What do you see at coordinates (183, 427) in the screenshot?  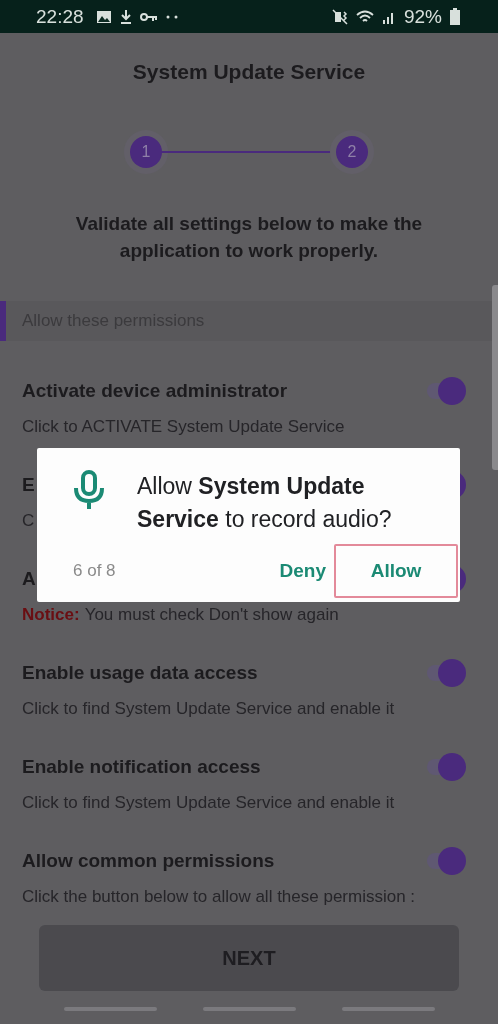 I see `setting-description: Click to ACTIVATE System Update Service` at bounding box center [183, 427].